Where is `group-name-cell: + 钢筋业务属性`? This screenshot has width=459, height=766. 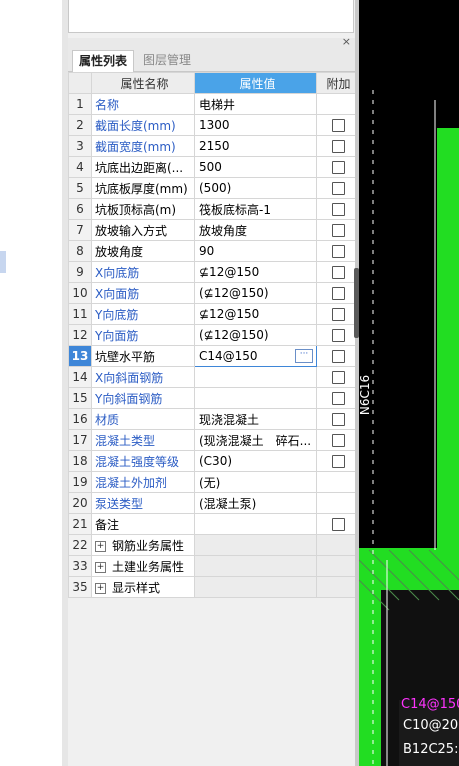 group-name-cell: + 钢筋业务属性 is located at coordinates (143, 545).